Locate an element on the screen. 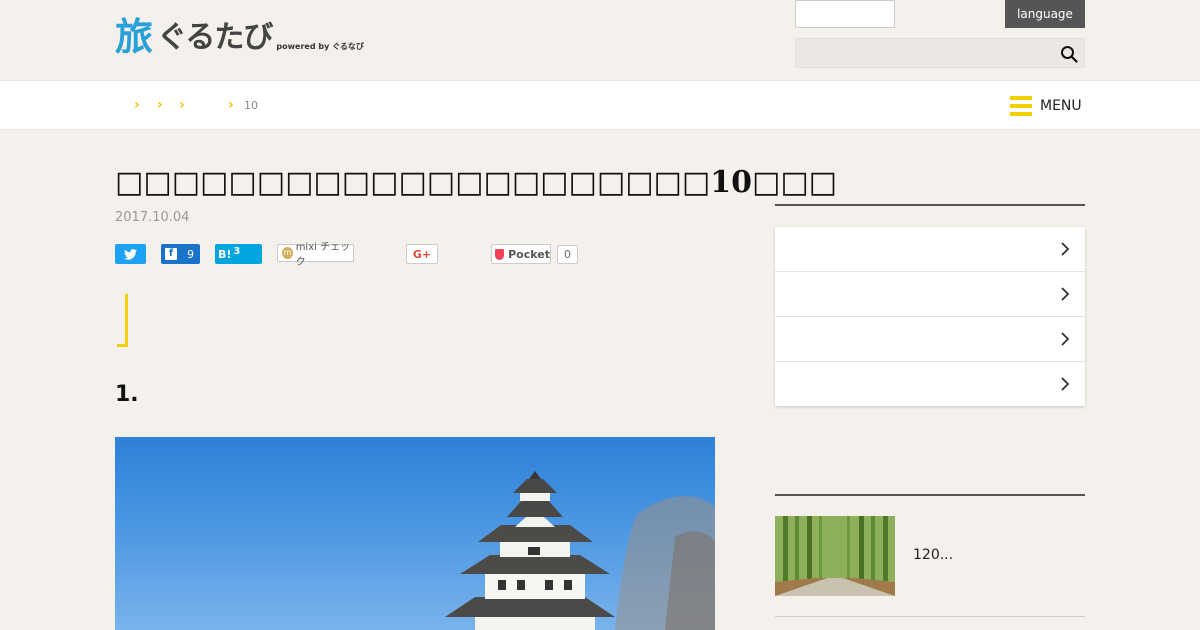 Image resolution: width=1200 pixels, height=630 pixels. article-date: 2017.10.04 is located at coordinates (152, 217).